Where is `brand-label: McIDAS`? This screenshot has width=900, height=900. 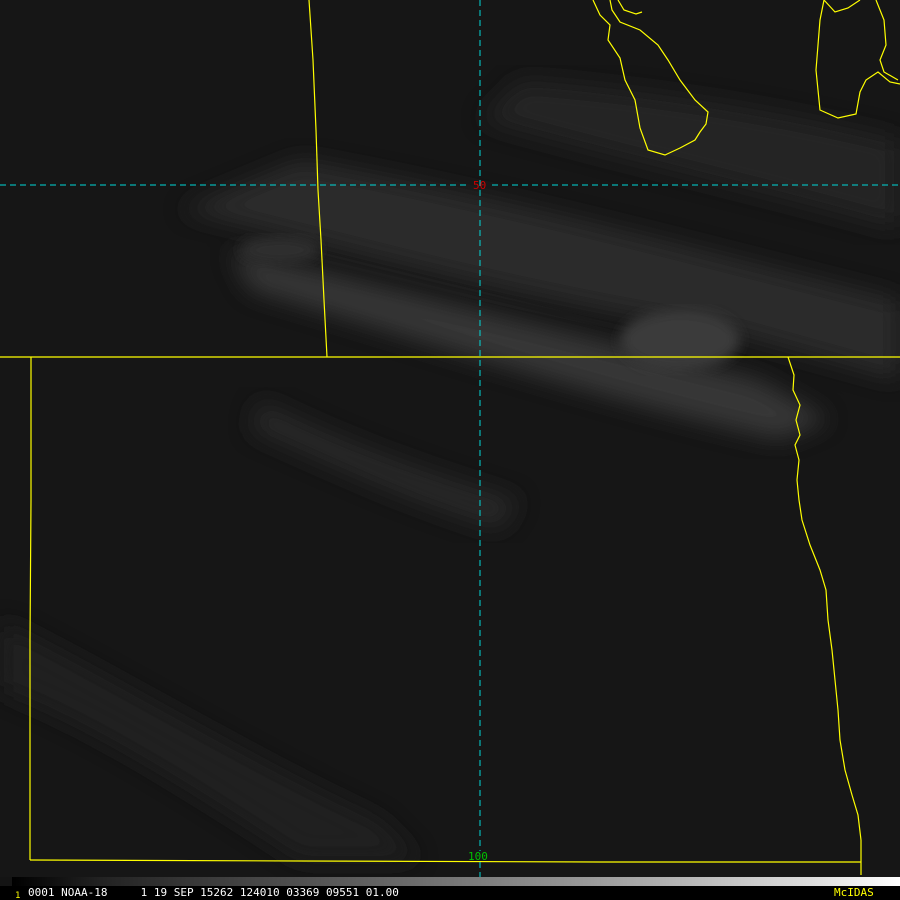 brand-label: McIDAS is located at coordinates (854, 892).